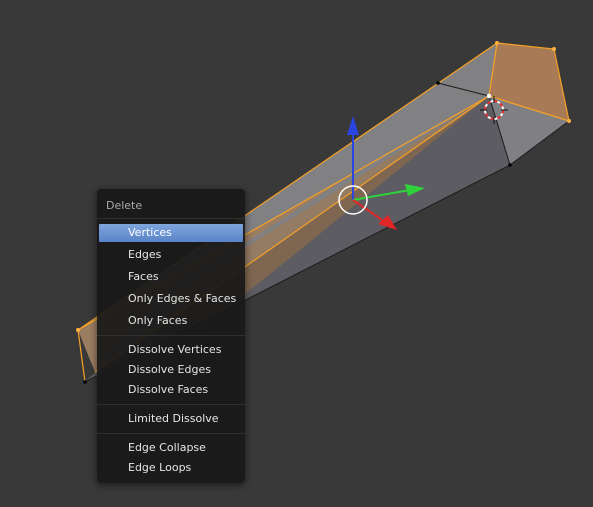 Image resolution: width=593 pixels, height=507 pixels. I want to click on menu-item-dissolve-edges: Dissolve Edges, so click(171, 370).